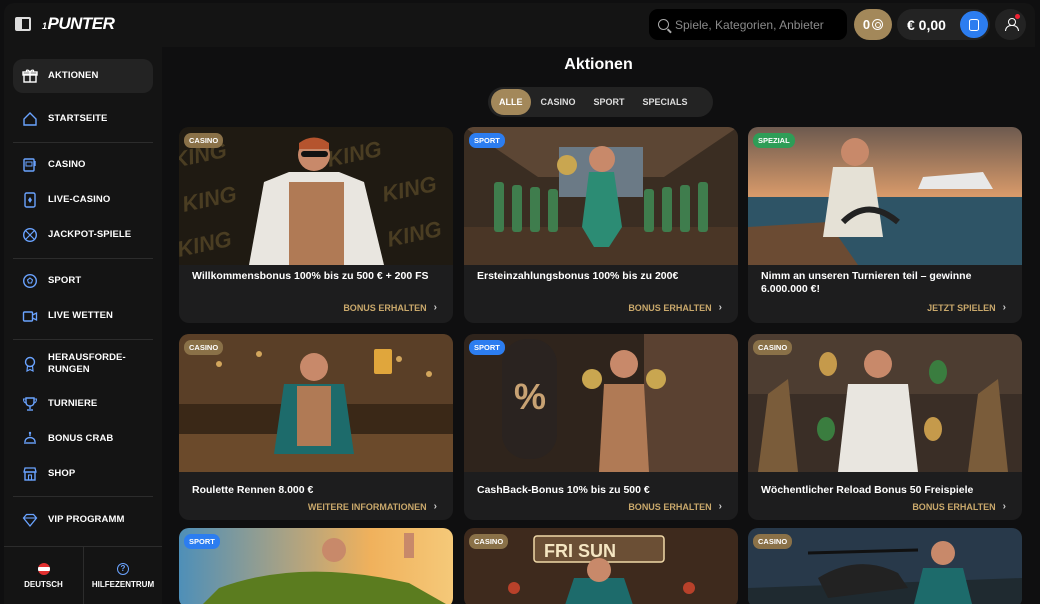 The height and width of the screenshot is (604, 1040). I want to click on deposit-button, so click(974, 24).